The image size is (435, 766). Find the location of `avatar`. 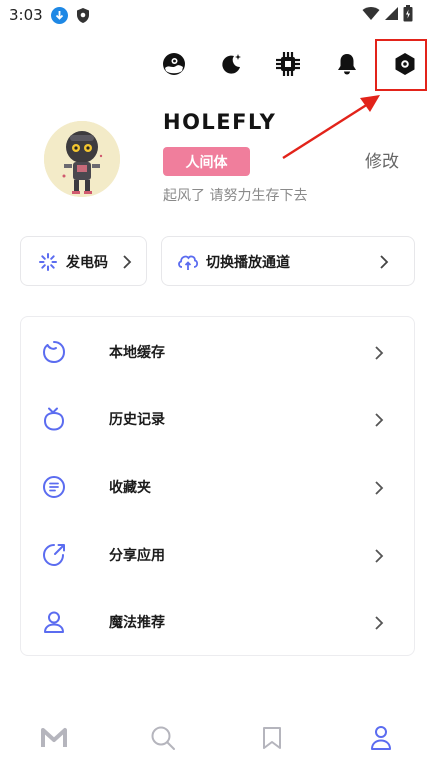

avatar is located at coordinates (82, 159).